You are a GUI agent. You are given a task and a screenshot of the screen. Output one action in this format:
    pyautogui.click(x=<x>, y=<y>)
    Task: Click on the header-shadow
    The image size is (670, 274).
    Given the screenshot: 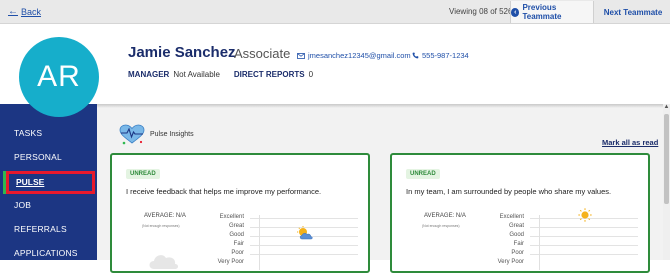 What is the action you would take?
    pyautogui.click(x=383, y=106)
    